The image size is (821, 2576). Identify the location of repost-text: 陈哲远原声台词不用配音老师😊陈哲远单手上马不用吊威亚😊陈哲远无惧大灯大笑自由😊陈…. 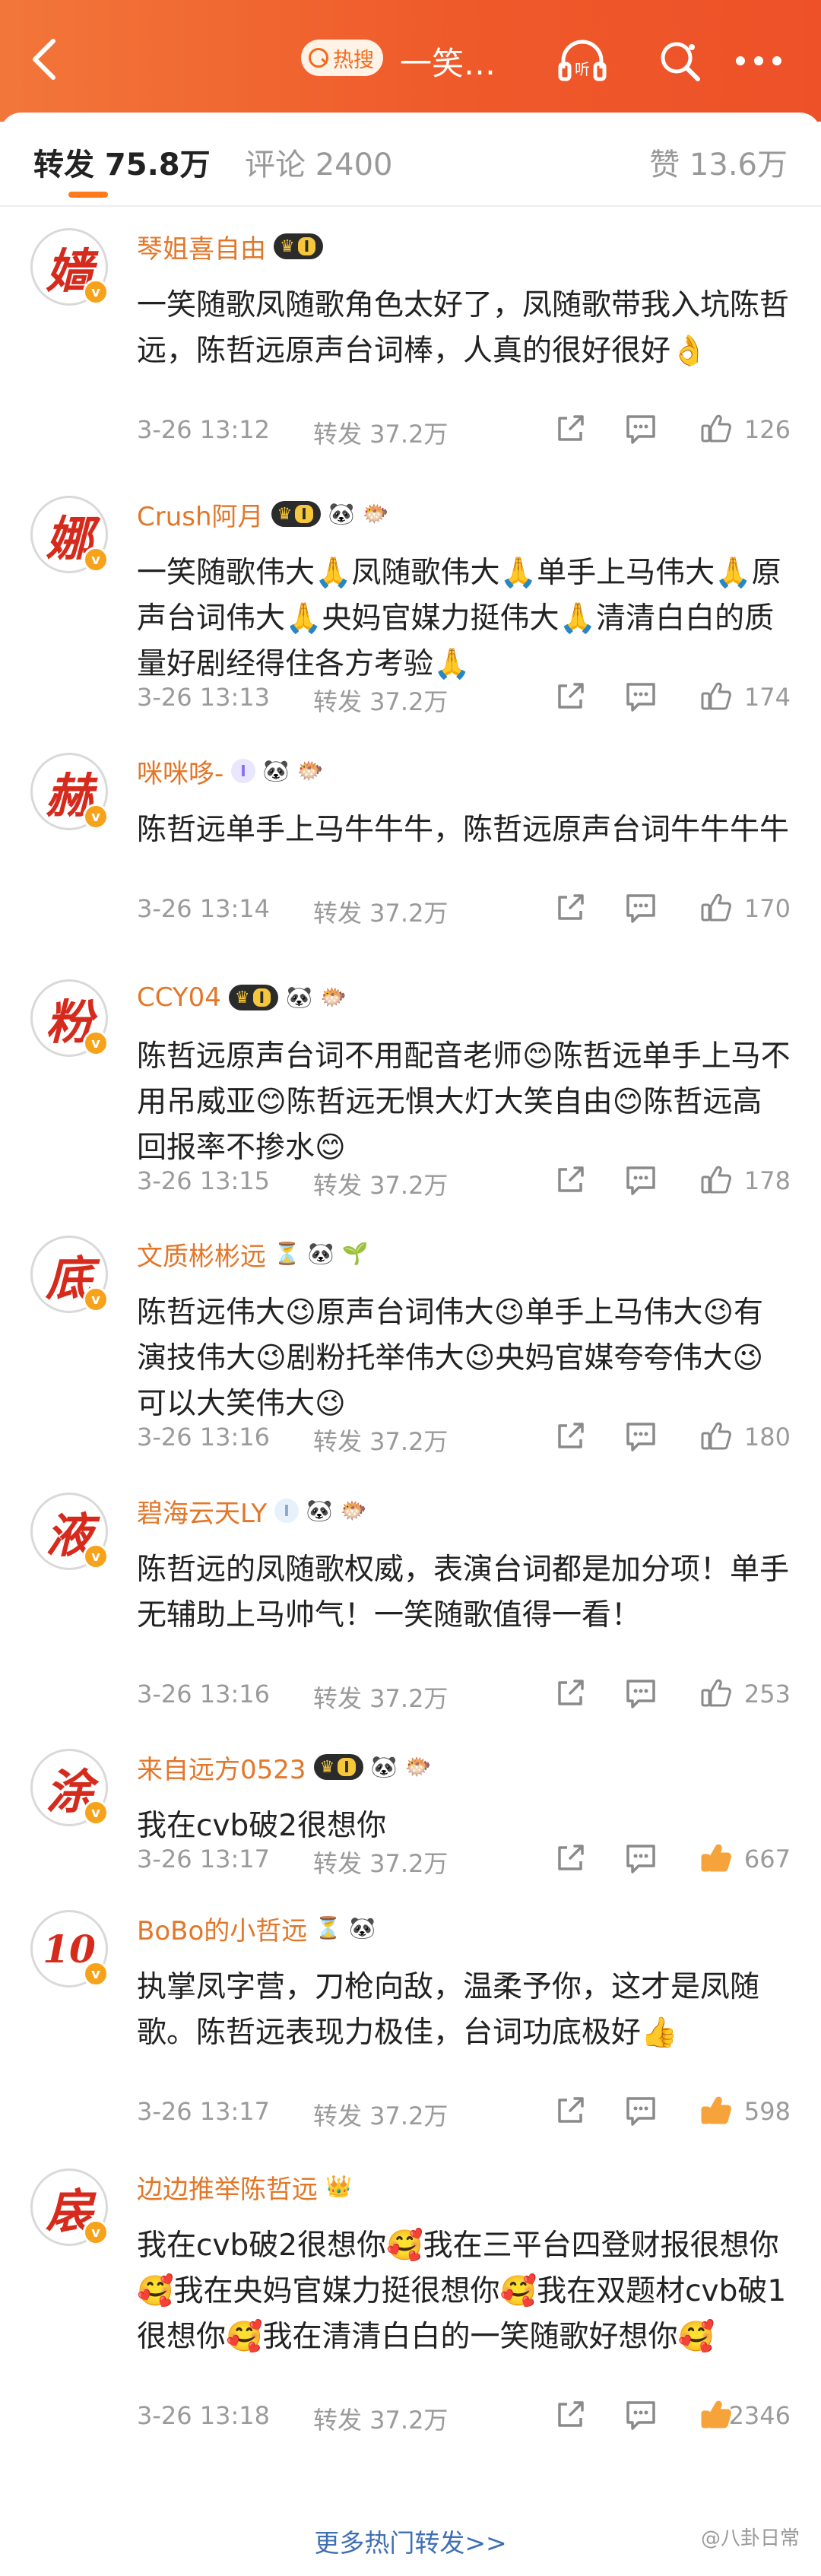
(464, 1102).